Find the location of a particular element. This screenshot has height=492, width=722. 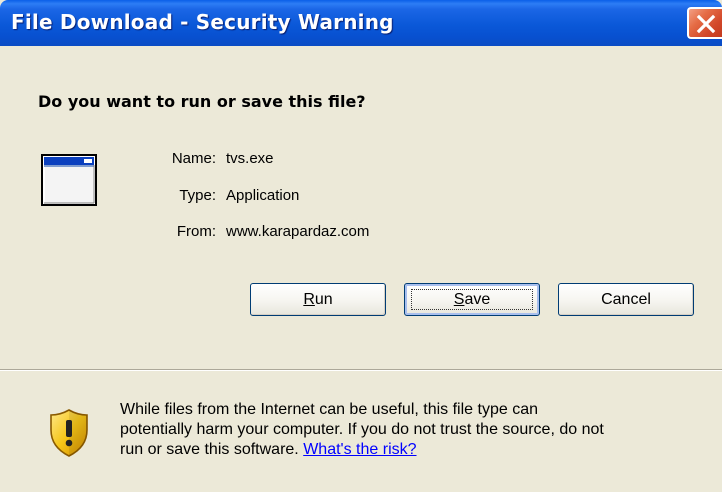

save-button: Save is located at coordinates (472, 299).